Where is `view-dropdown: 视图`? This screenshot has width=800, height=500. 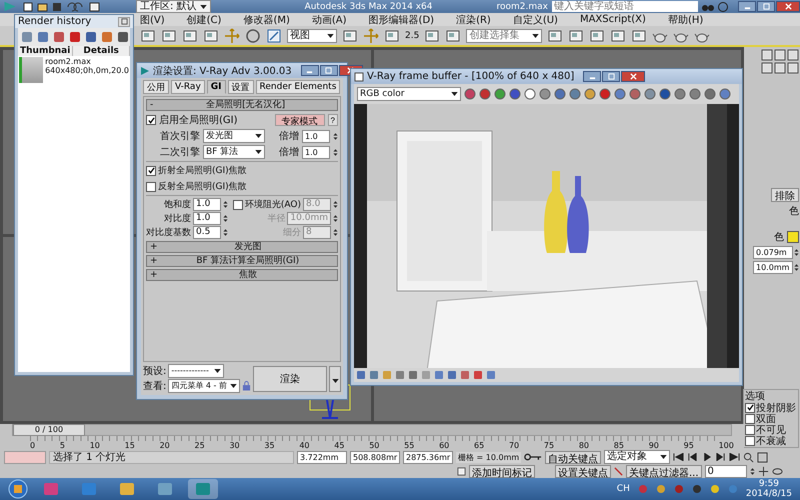 view-dropdown: 视图 is located at coordinates (312, 35).